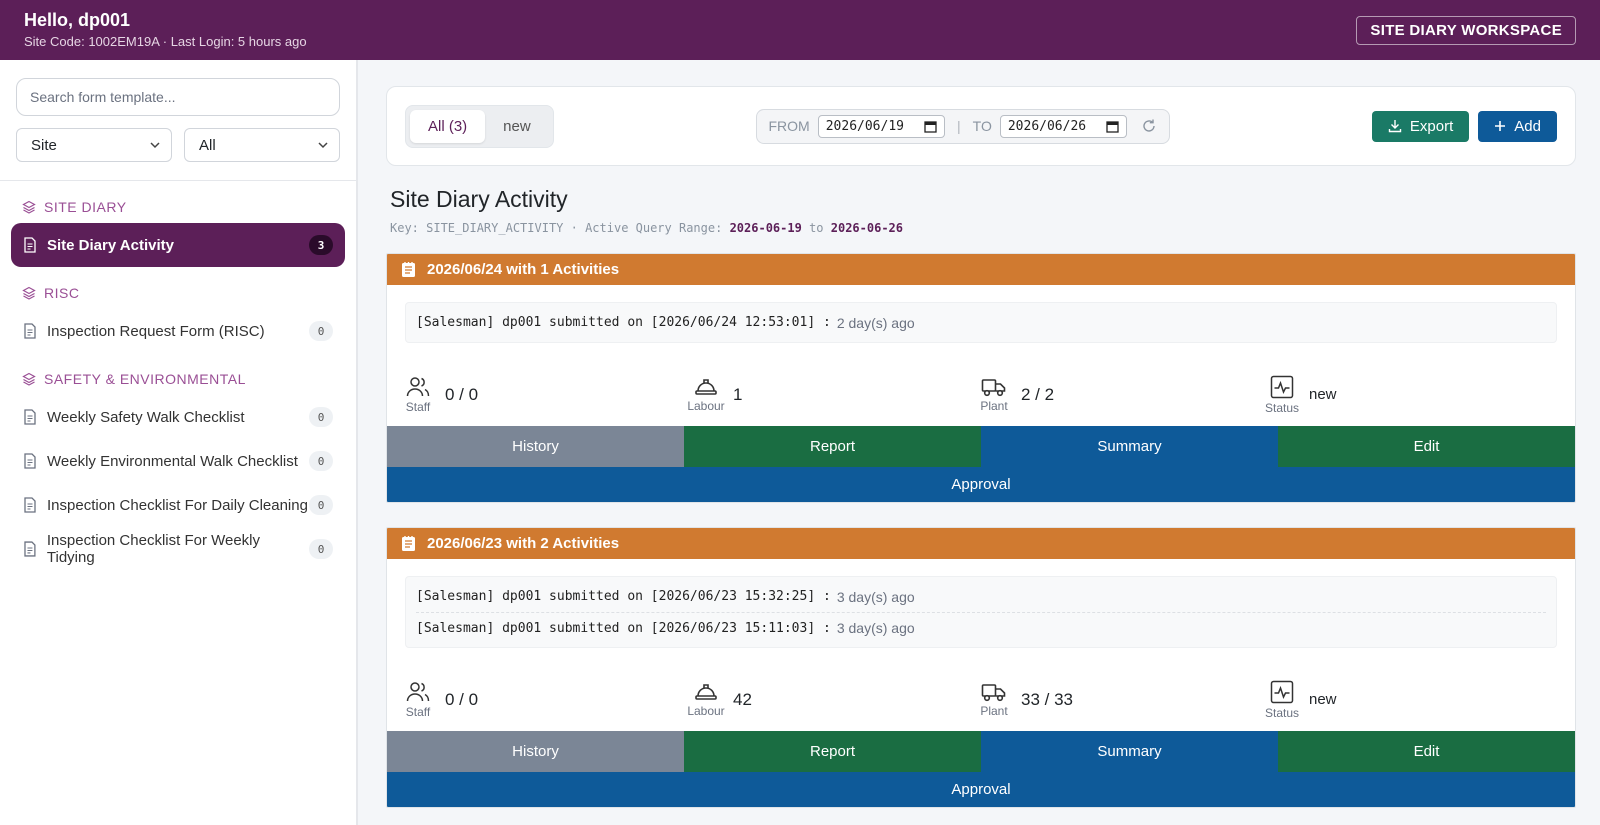 The image size is (1600, 825). I want to click on tab-new: new, so click(517, 126).